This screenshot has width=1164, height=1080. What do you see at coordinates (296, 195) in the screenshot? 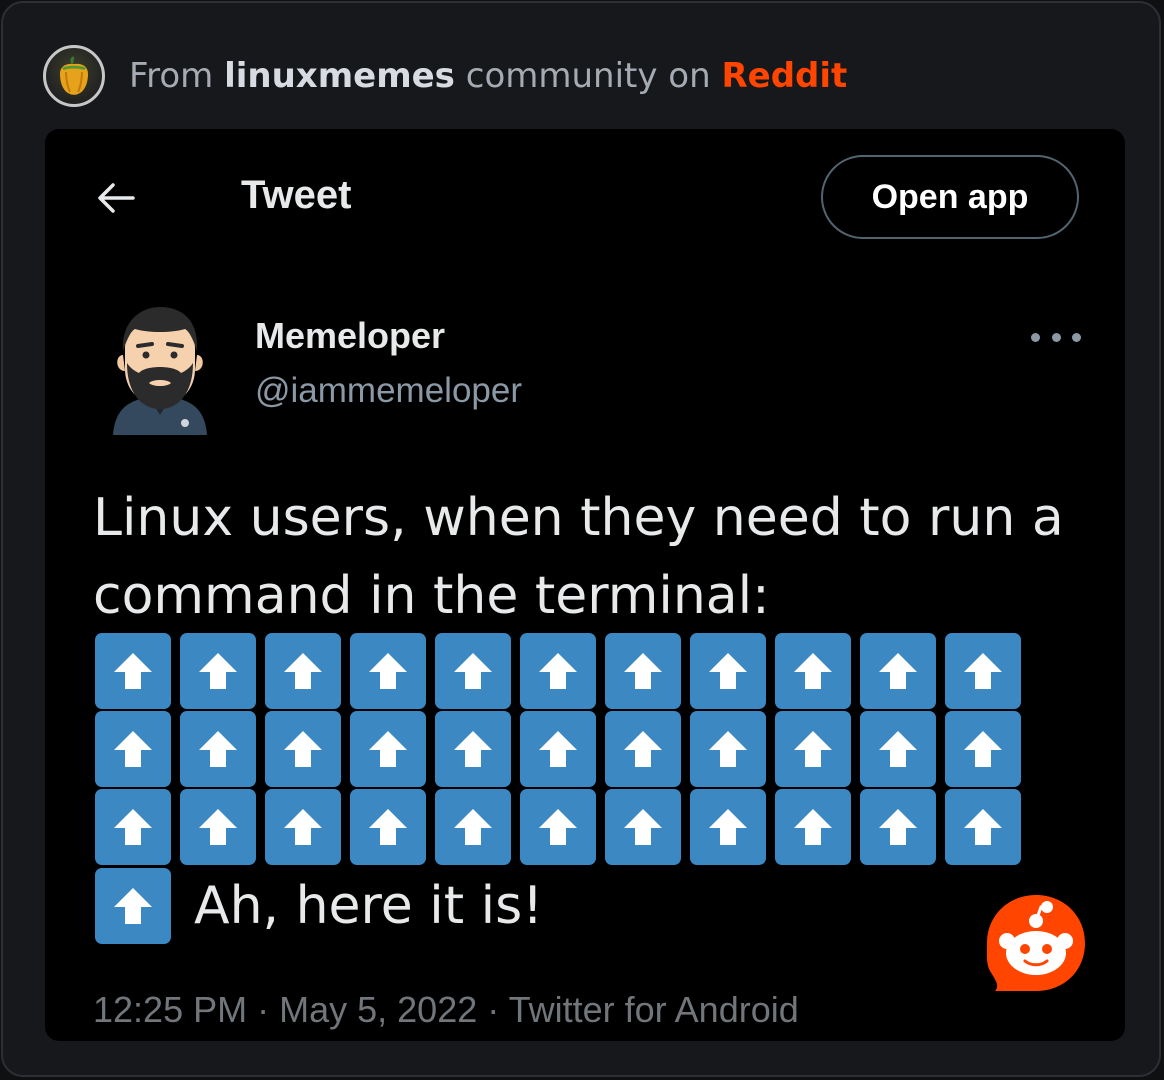
I see `page-title: Tweet` at bounding box center [296, 195].